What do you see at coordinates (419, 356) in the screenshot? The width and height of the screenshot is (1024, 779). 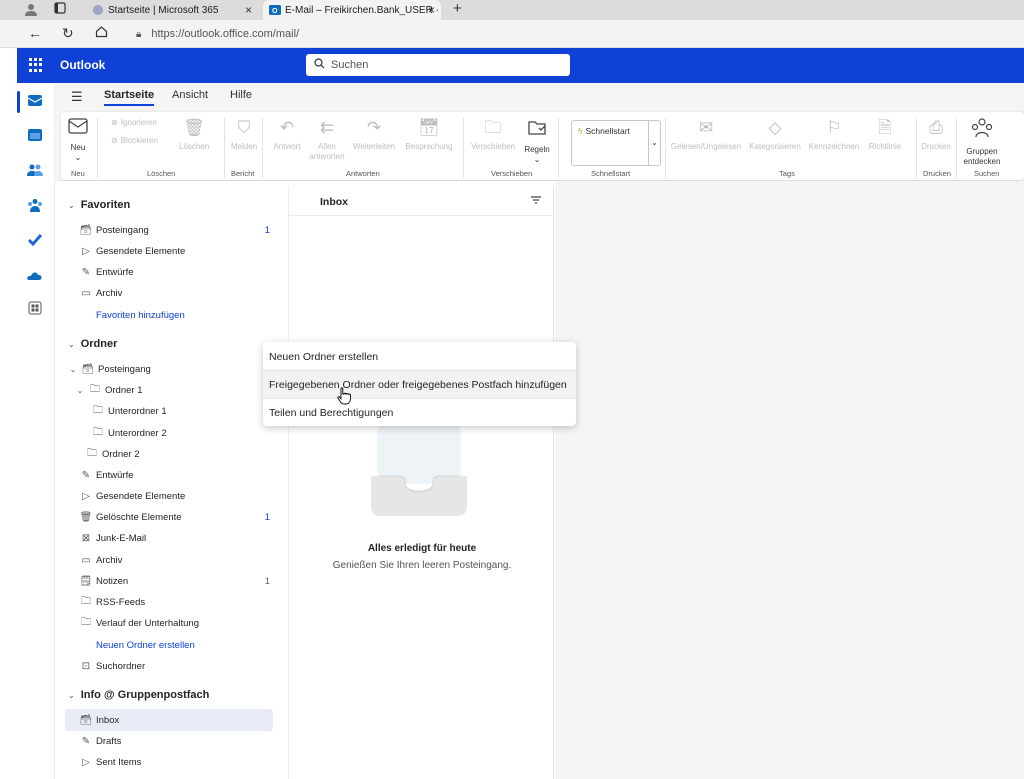 I see `menu-item-new-folder: Neuen Ordner erstellen` at bounding box center [419, 356].